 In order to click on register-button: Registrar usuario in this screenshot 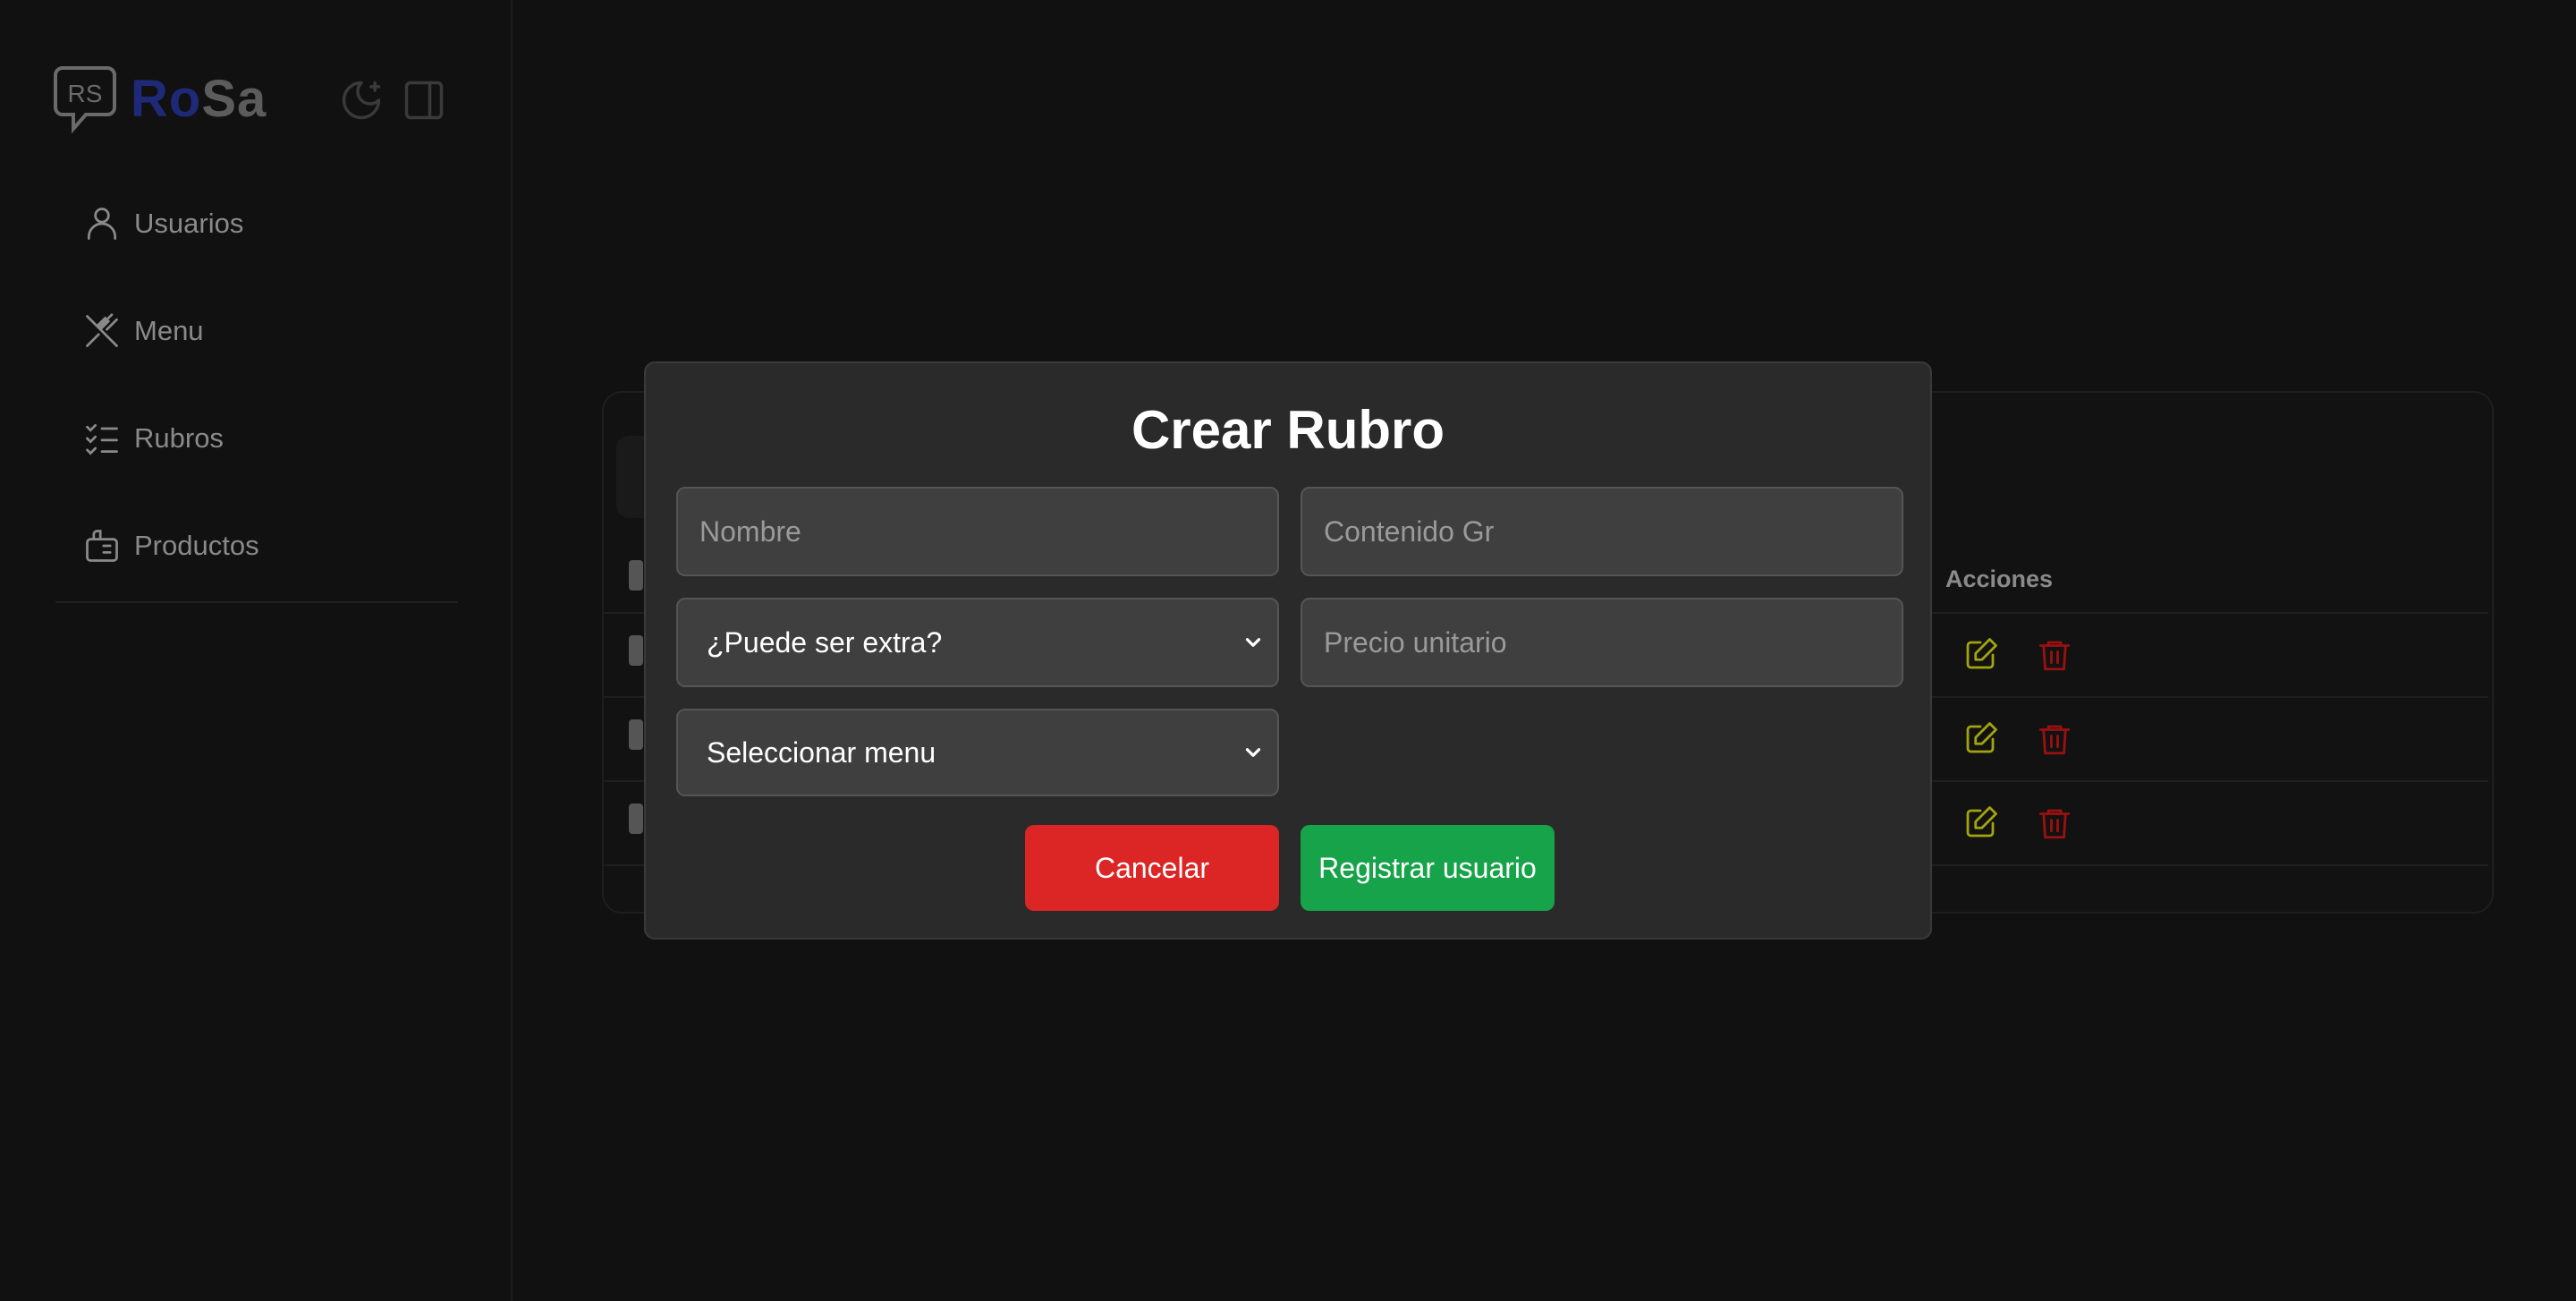, I will do `click(1428, 868)`.